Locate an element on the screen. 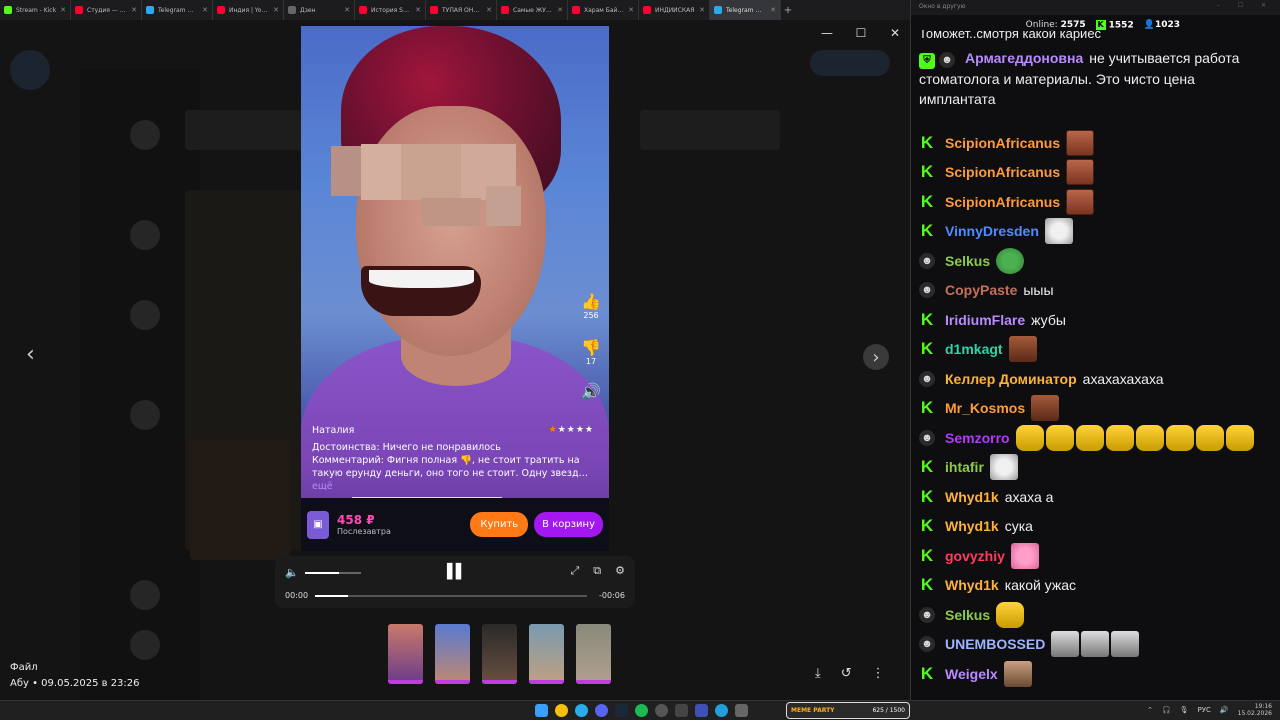 This screenshot has width=1280, height=720. emote-man-icon is located at coordinates (1017, 673).